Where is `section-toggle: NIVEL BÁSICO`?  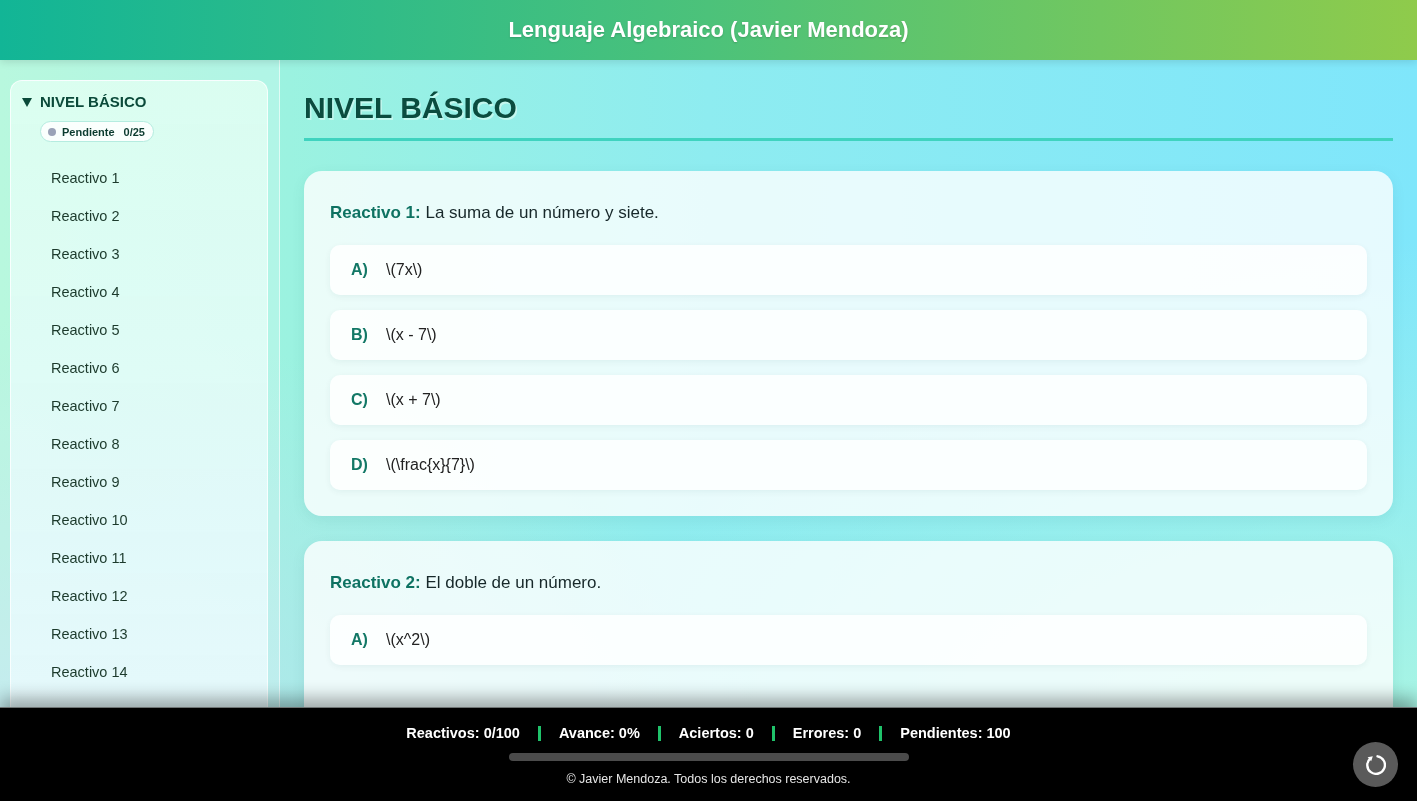 section-toggle: NIVEL BÁSICO is located at coordinates (84, 102).